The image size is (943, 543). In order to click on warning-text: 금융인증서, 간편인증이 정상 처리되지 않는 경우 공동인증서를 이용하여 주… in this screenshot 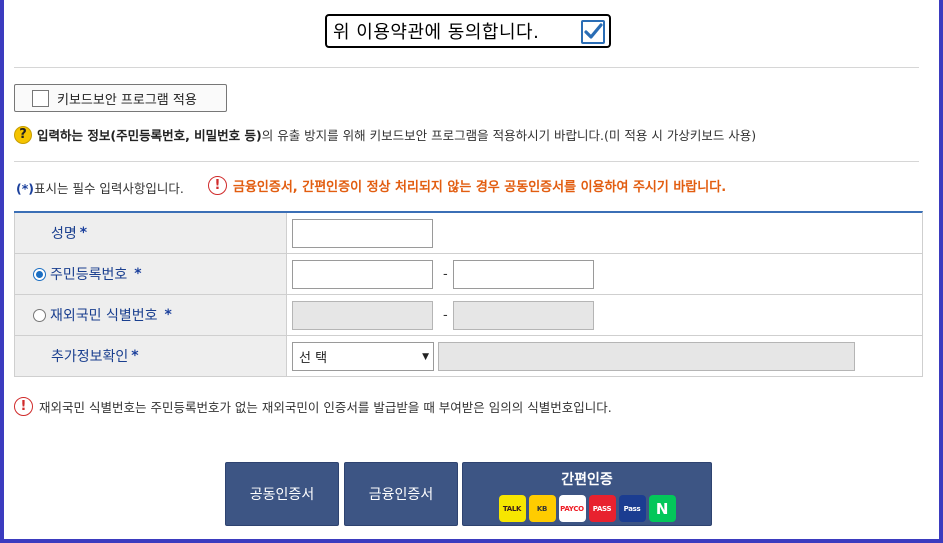, I will do `click(480, 187)`.